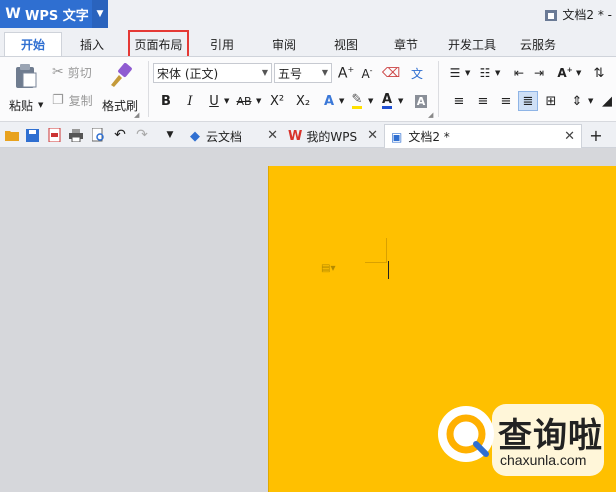 The width and height of the screenshot is (616, 492). I want to click on font-size-value: 五号, so click(290, 73).